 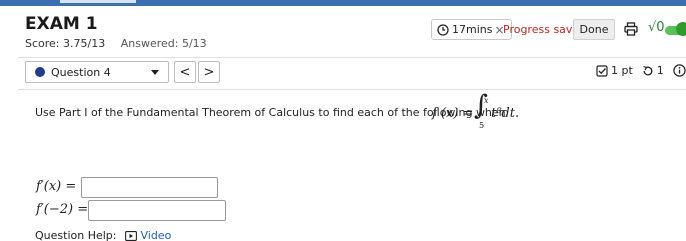 What do you see at coordinates (481, 105) in the screenshot?
I see `integral-sign: ∫` at bounding box center [481, 105].